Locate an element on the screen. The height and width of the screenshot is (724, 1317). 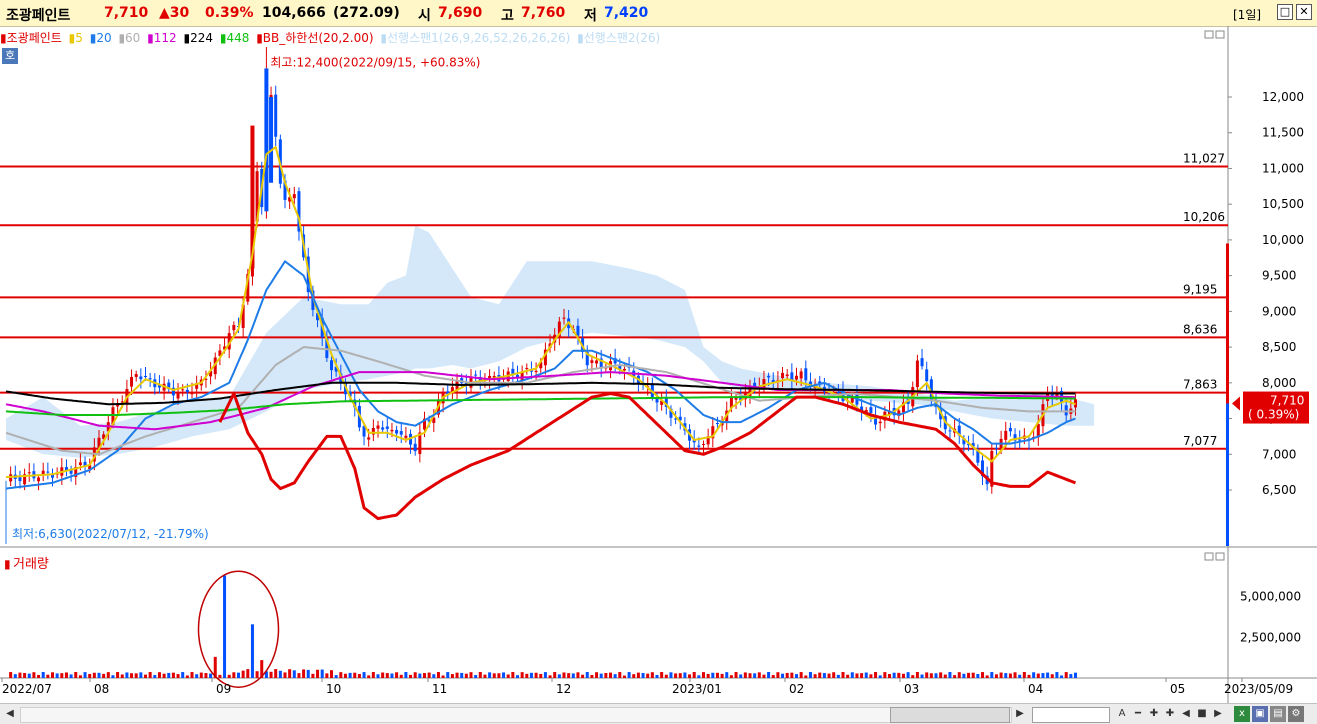
x-tick-label: 2023/01 is located at coordinates (697, 689).